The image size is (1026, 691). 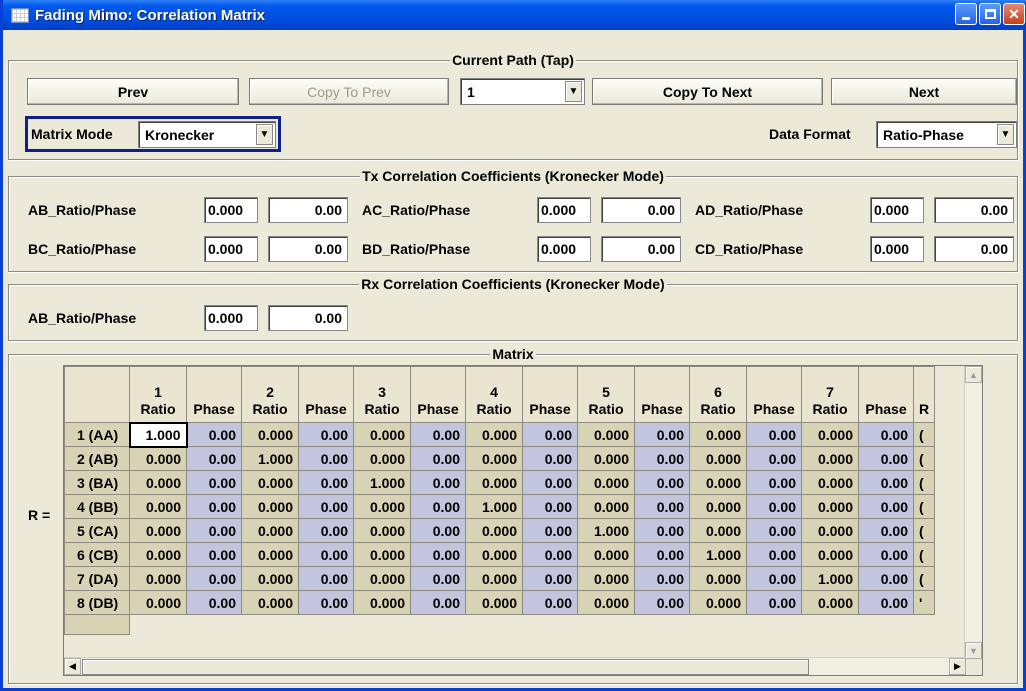 I want to click on vertical-scrollbar: ▲ ▼, so click(x=973, y=512).